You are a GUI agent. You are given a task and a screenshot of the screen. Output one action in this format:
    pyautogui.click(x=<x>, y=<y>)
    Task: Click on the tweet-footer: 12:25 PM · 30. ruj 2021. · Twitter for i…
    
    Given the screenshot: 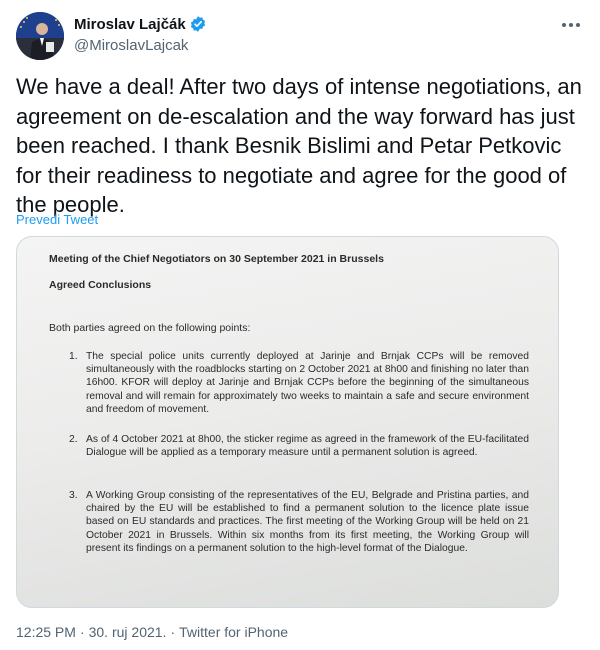 What is the action you would take?
    pyautogui.click(x=152, y=632)
    